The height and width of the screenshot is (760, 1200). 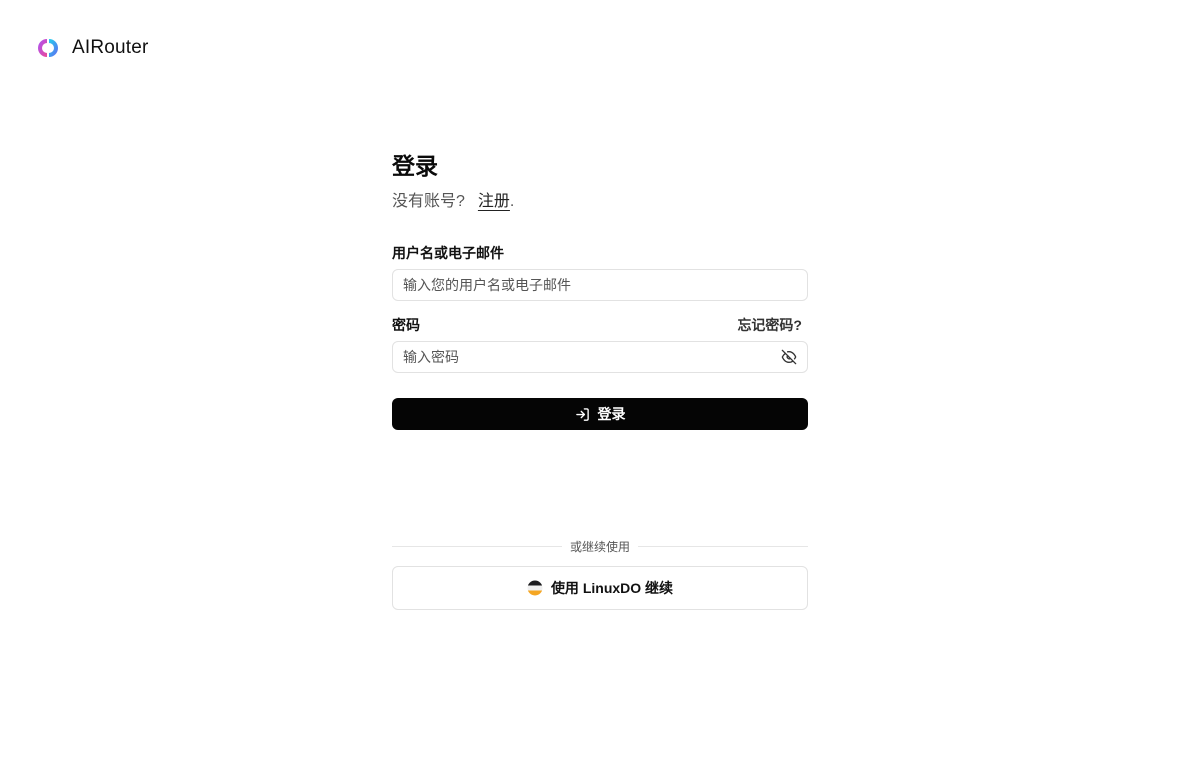 I want to click on page-title: 登录, so click(x=415, y=166).